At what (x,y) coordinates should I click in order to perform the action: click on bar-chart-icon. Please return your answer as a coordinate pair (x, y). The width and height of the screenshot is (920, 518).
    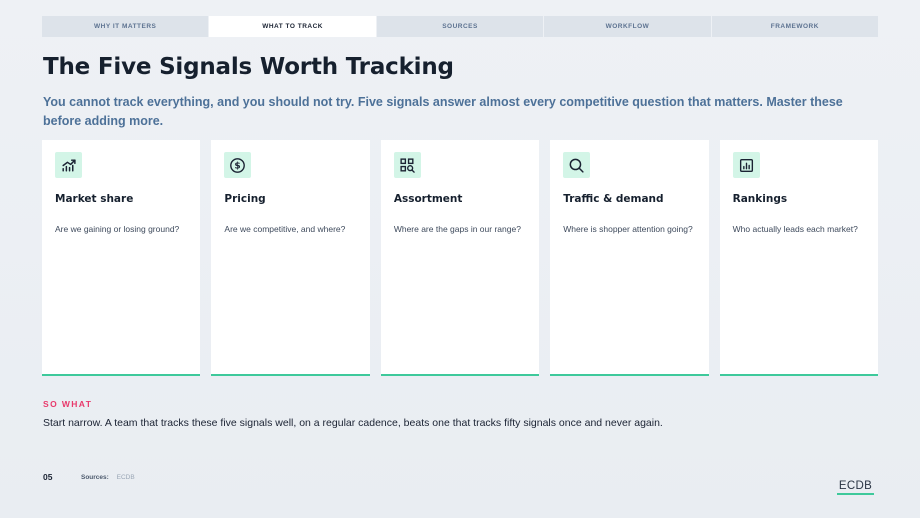
    Looking at the image, I should click on (746, 165).